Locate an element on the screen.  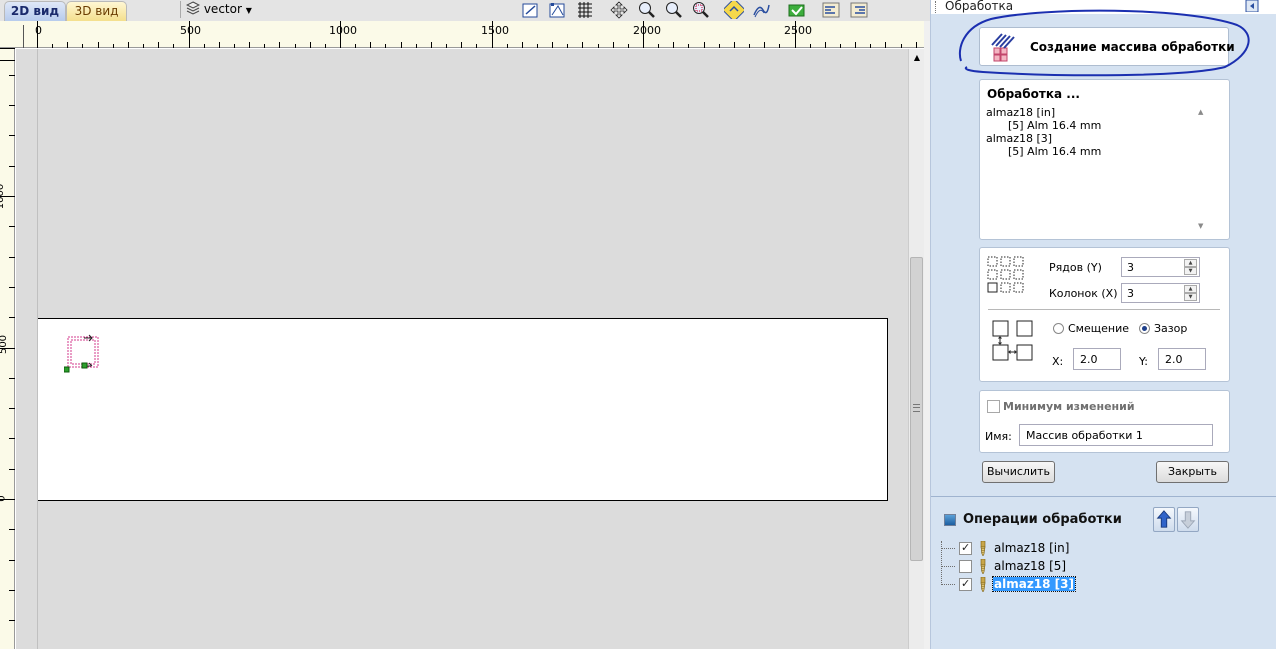
grip-icon is located at coordinates (916, 408).